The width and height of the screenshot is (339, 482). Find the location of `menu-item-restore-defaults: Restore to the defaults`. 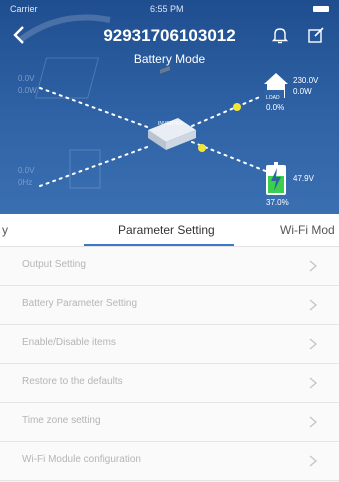

menu-item-restore-defaults: Restore to the defaults is located at coordinates (169, 383).